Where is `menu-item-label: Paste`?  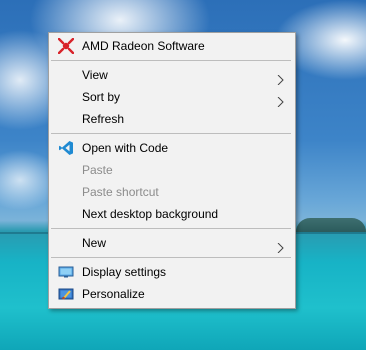 menu-item-label: Paste is located at coordinates (97, 170).